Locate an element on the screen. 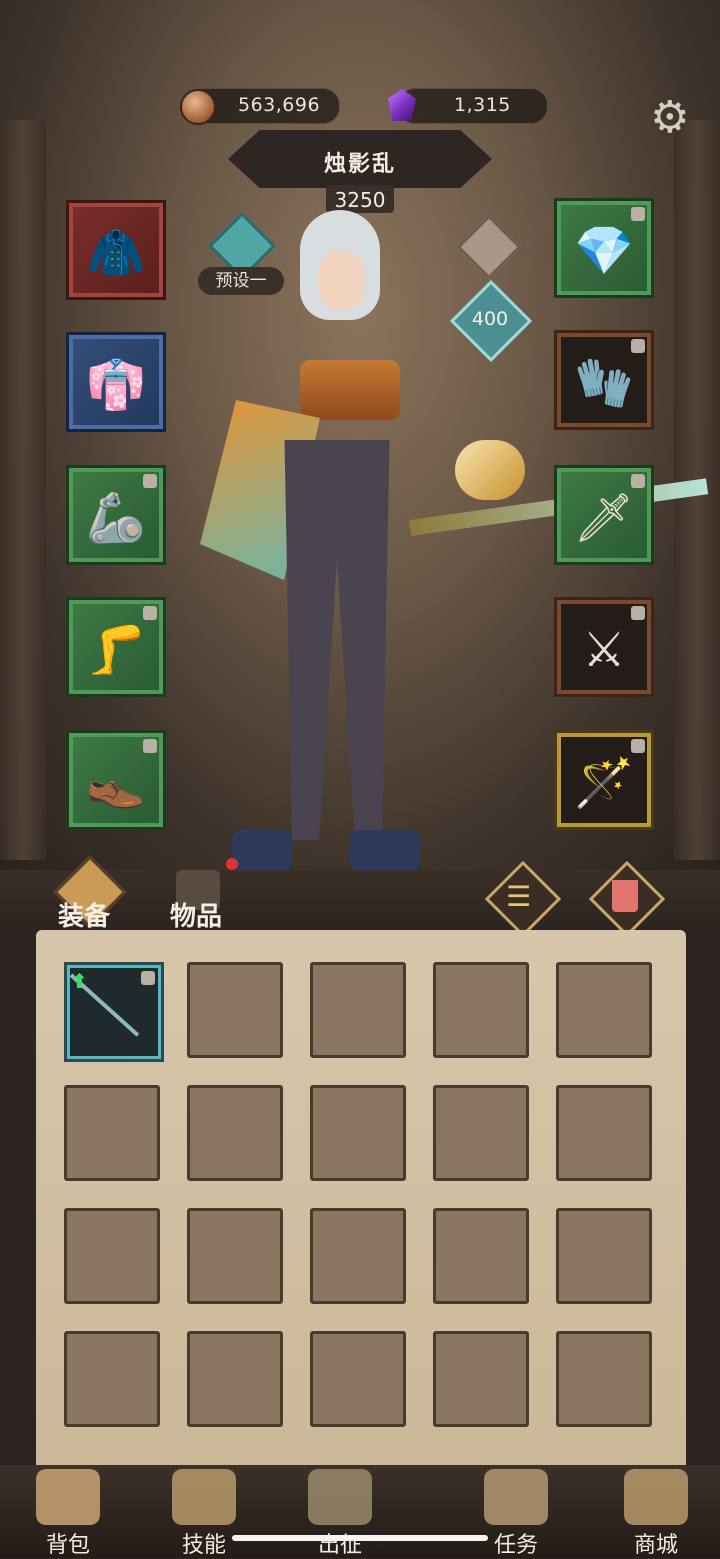 The image size is (720, 1559). nav-label-1: 技能 is located at coordinates (204, 1543).